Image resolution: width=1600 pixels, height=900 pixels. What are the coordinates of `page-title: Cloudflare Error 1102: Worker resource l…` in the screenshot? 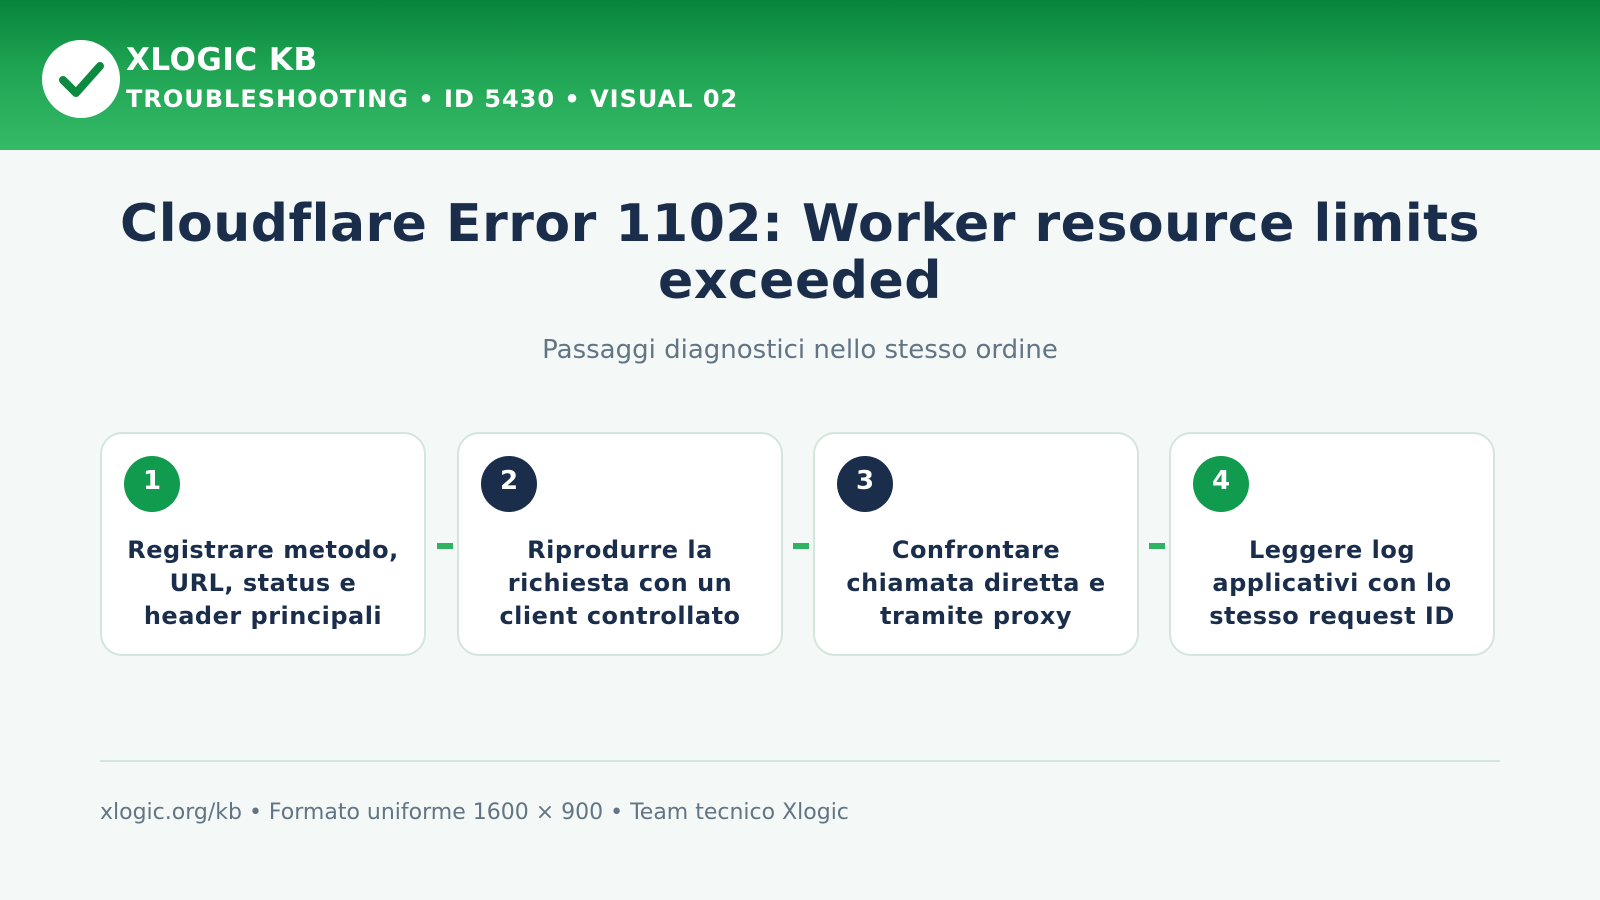 It's located at (800, 252).